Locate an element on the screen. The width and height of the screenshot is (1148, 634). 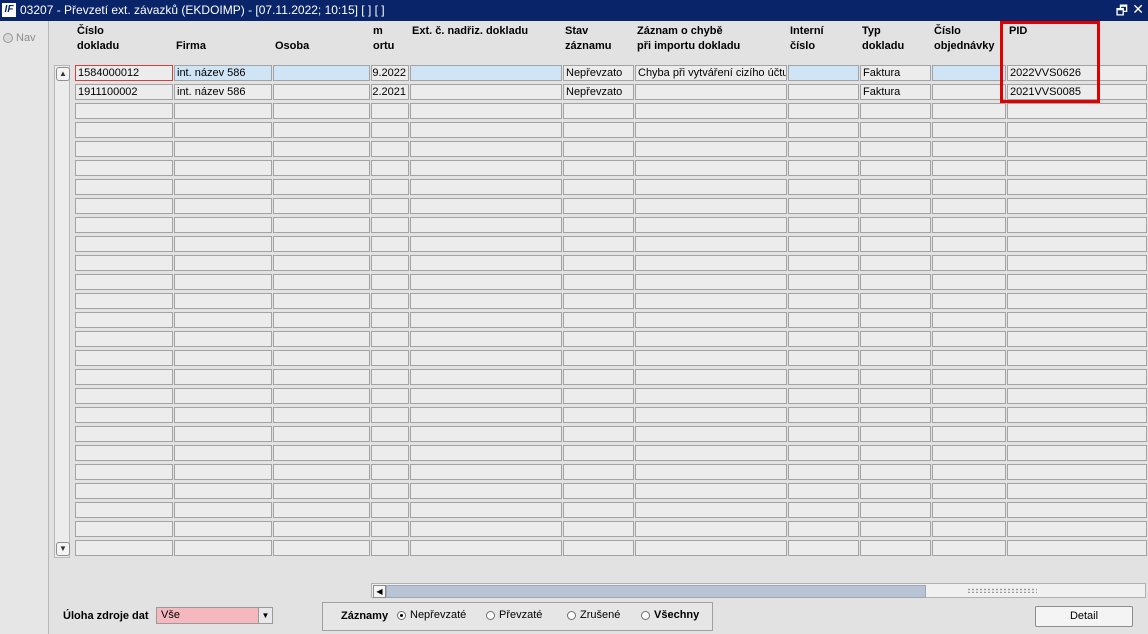
uloha-select: Vše ▼ is located at coordinates (214, 615).